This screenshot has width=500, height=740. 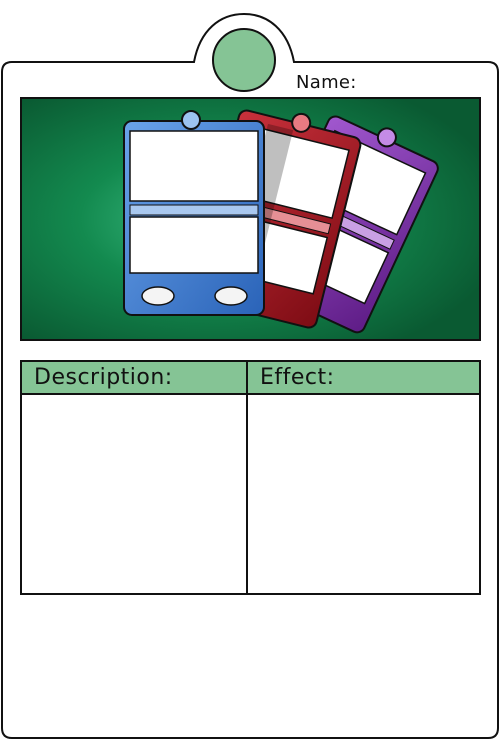 What do you see at coordinates (363, 378) in the screenshot?
I see `effect-header: Effect:` at bounding box center [363, 378].